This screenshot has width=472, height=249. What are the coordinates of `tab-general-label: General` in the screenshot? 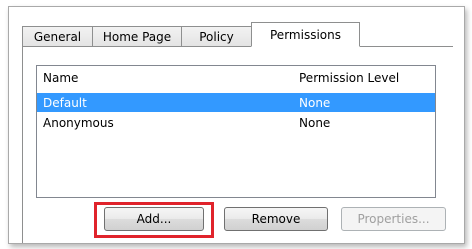 It's located at (57, 37).